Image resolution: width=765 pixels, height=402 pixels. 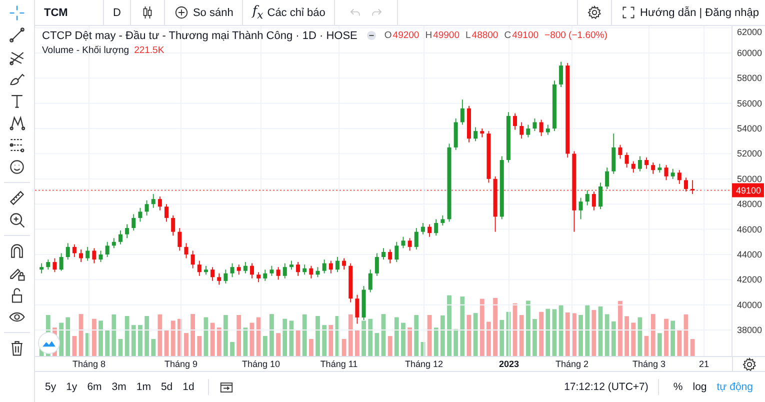 What do you see at coordinates (69, 12) in the screenshot?
I see `symbol-button: TCM` at bounding box center [69, 12].